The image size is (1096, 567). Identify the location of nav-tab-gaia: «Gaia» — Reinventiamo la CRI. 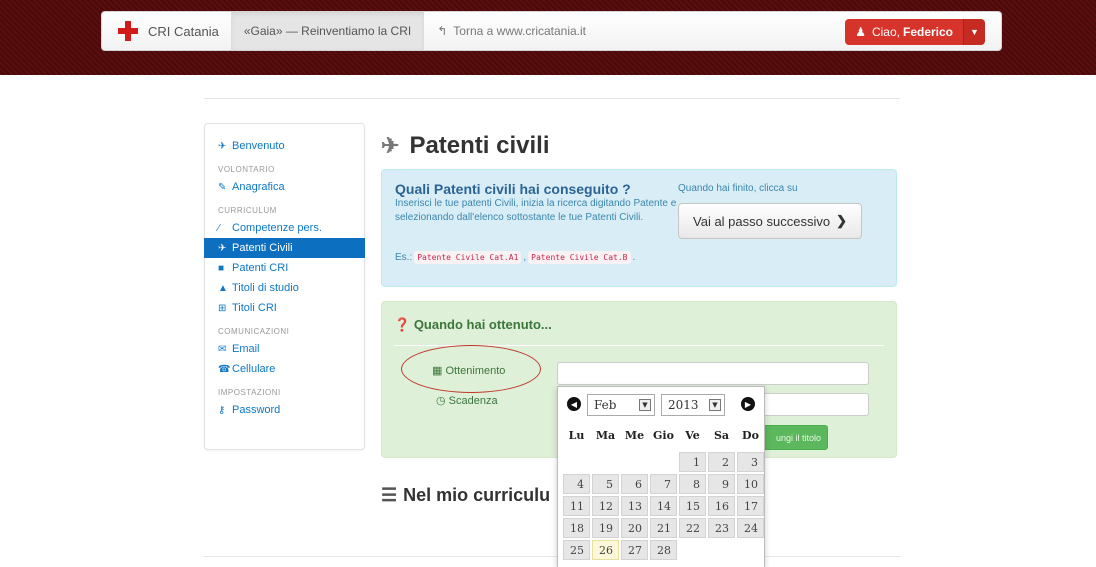
(327, 31).